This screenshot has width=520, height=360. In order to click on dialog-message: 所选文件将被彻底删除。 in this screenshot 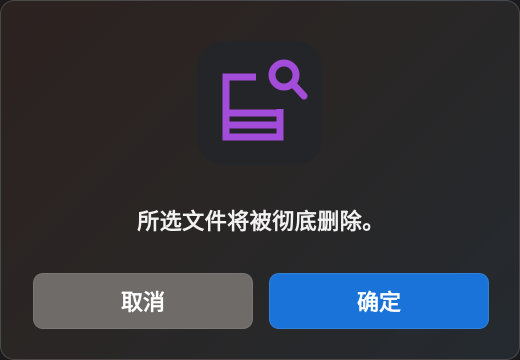, I will do `click(261, 222)`.